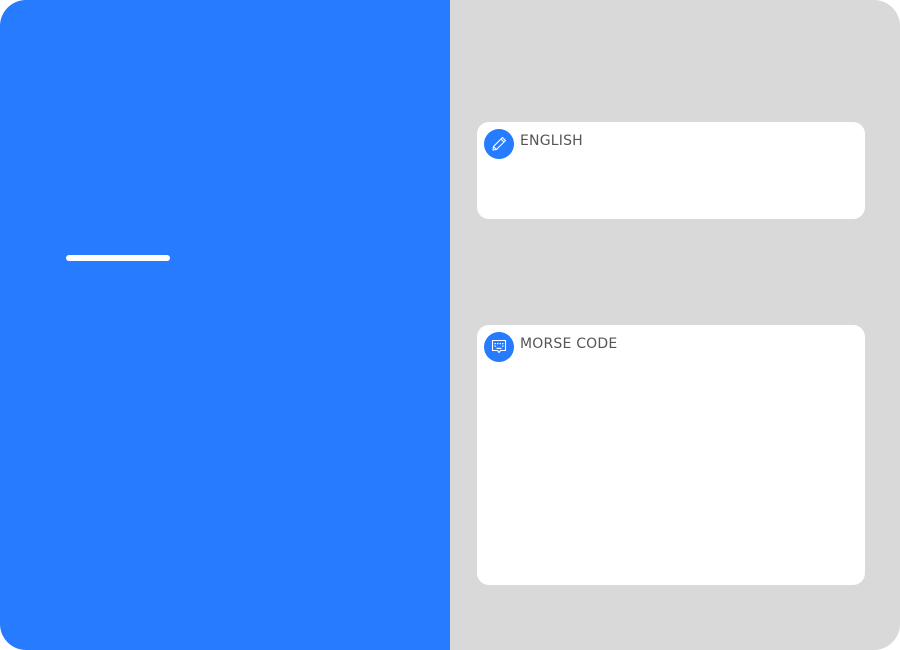  What do you see at coordinates (687, 468) in the screenshot?
I see `morse-code-output` at bounding box center [687, 468].